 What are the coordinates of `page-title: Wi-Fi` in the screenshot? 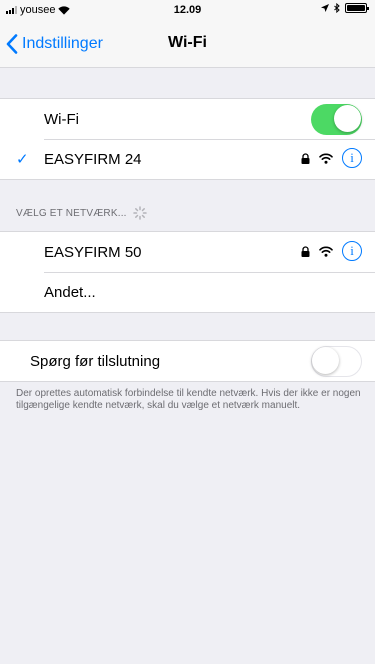 It's located at (187, 42).